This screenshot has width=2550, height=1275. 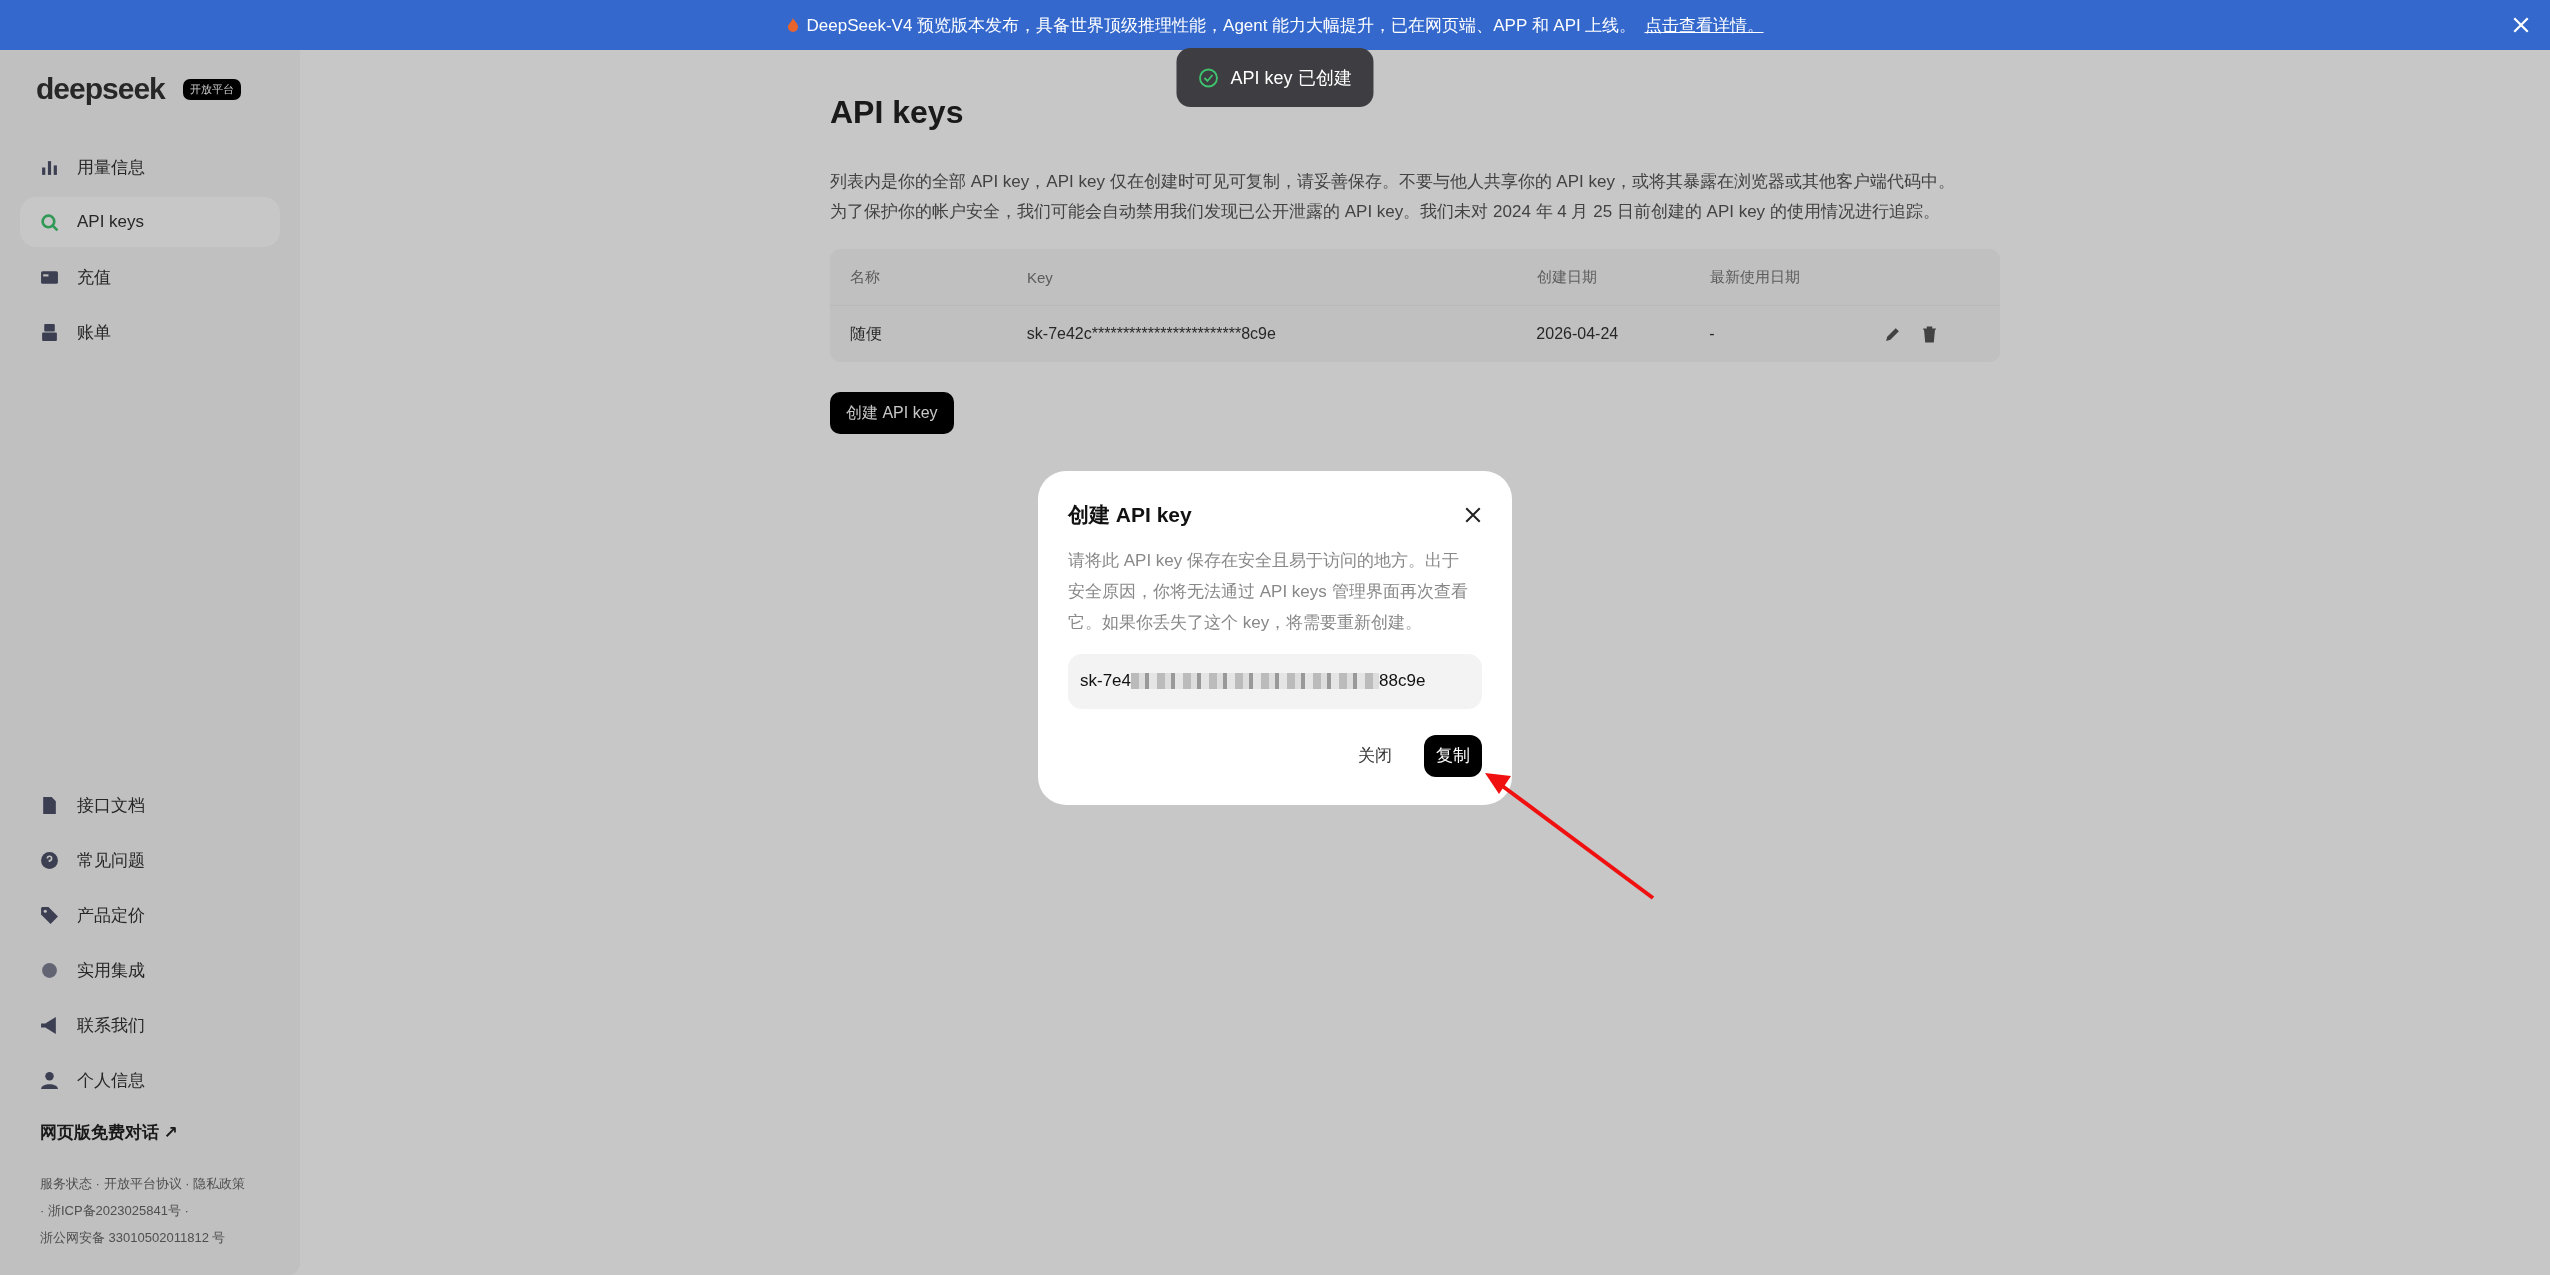 What do you see at coordinates (1393, 182) in the screenshot?
I see `description-text: 列表内是你的全部 API key，API key 仅在创建时可见可复制，请妥善保存。不要与他人共享你的 API key，或将其暴露在浏览器或其他客户端代码中。` at bounding box center [1393, 182].